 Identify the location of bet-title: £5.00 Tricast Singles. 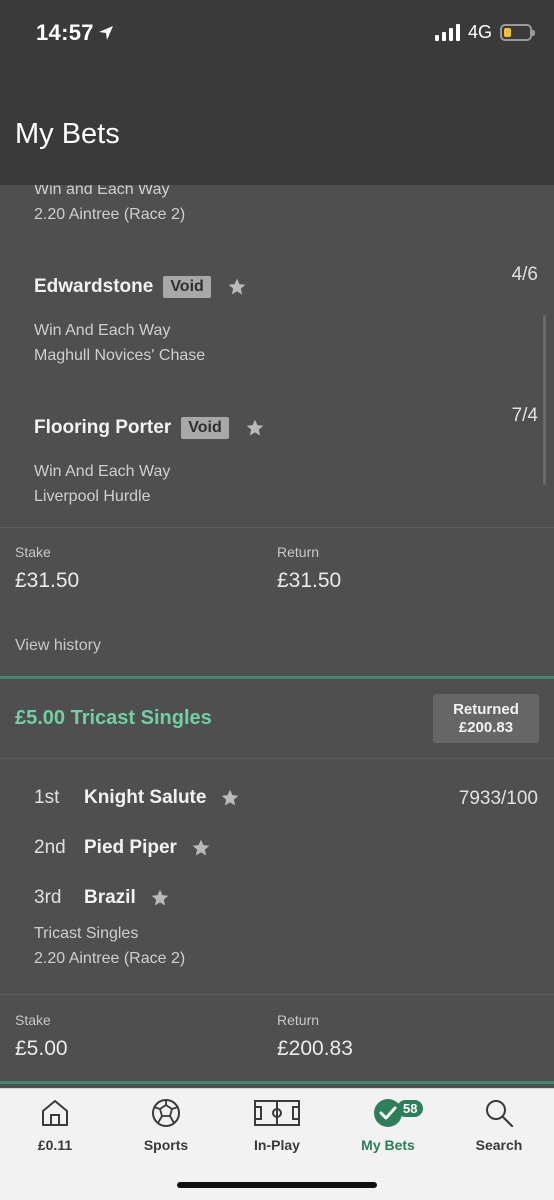
(113, 718).